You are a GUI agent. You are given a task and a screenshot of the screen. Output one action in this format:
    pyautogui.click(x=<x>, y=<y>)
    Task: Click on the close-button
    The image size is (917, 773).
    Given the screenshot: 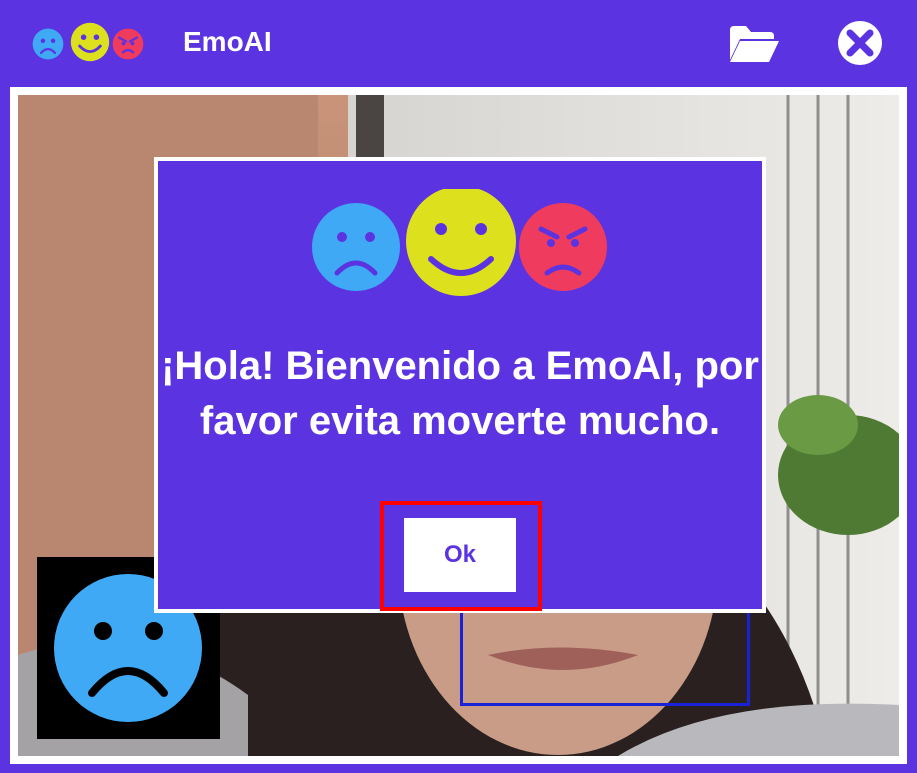 What is the action you would take?
    pyautogui.click(x=860, y=43)
    